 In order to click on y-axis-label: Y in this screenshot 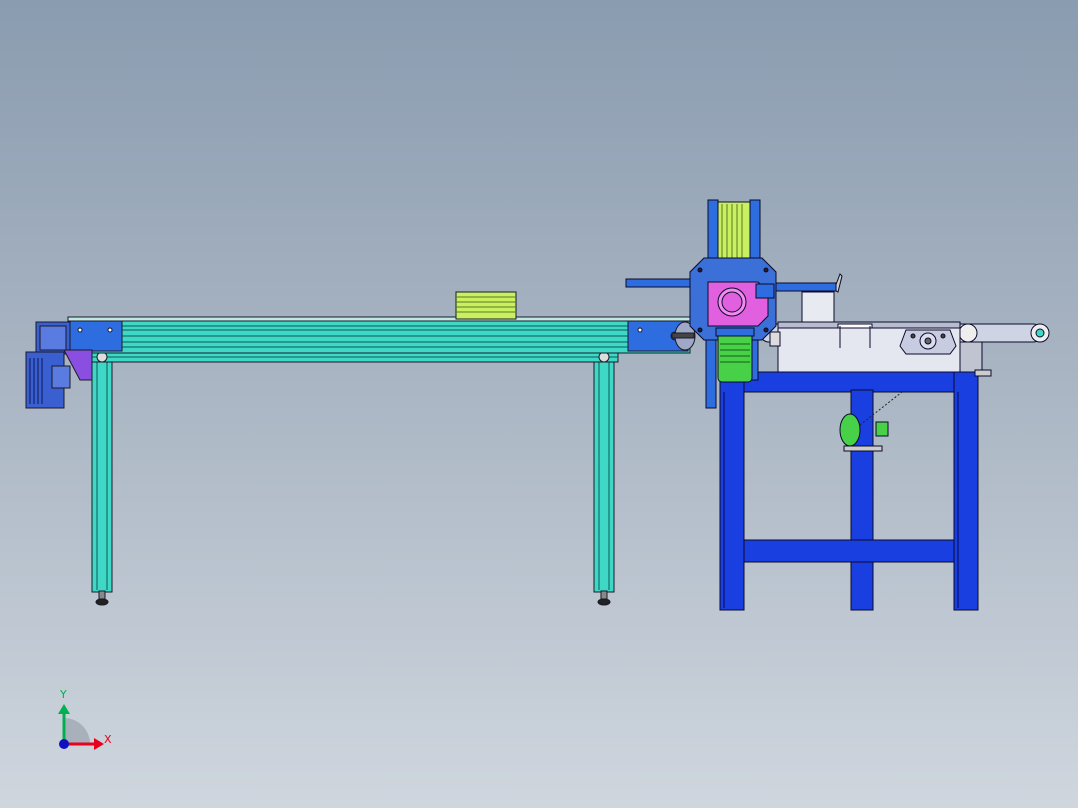, I will do `click(63, 694)`.